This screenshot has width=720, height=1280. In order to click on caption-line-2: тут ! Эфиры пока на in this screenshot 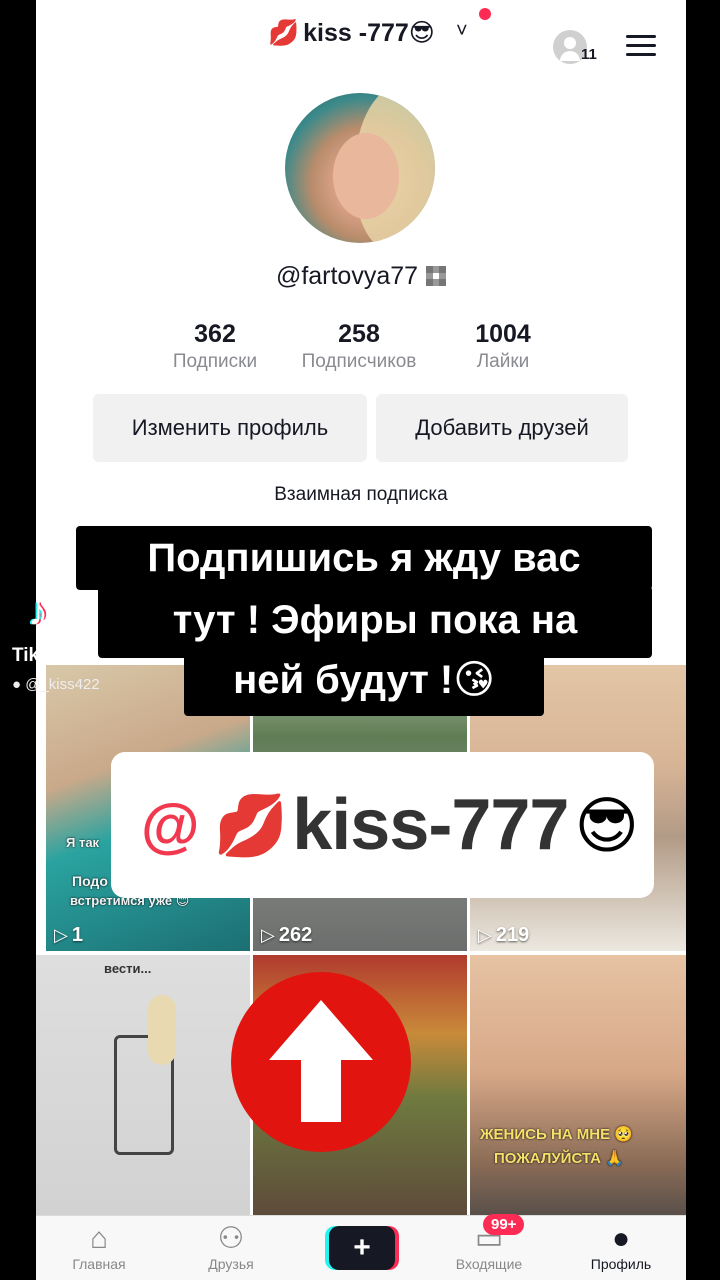, I will do `click(375, 622)`.